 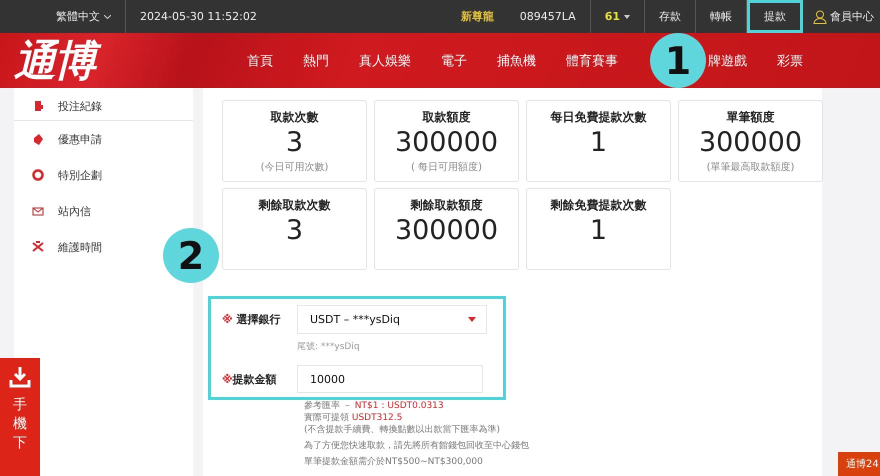 What do you see at coordinates (374, 406) in the screenshot?
I see `exchange-rate-text: 參考匯率 － NT$1：USDT0.0313` at bounding box center [374, 406].